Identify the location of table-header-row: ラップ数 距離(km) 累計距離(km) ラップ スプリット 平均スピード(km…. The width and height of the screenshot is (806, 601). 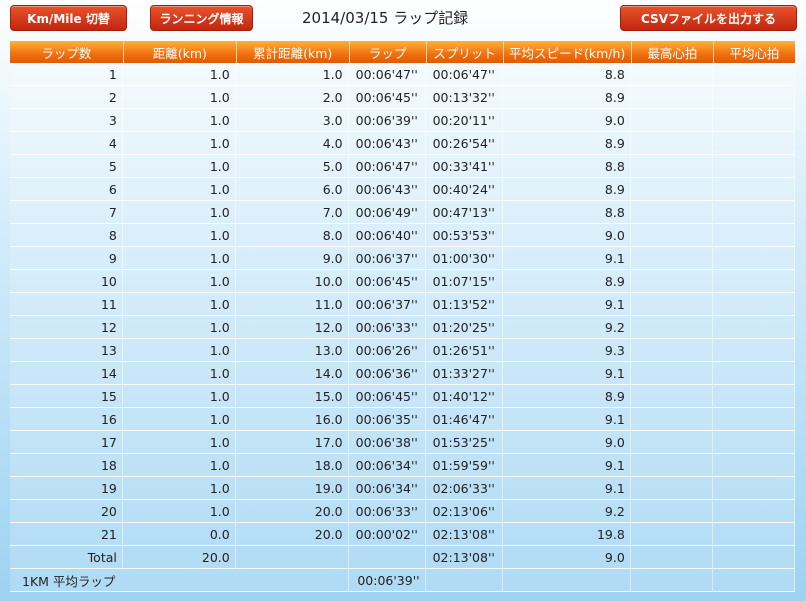
(402, 52).